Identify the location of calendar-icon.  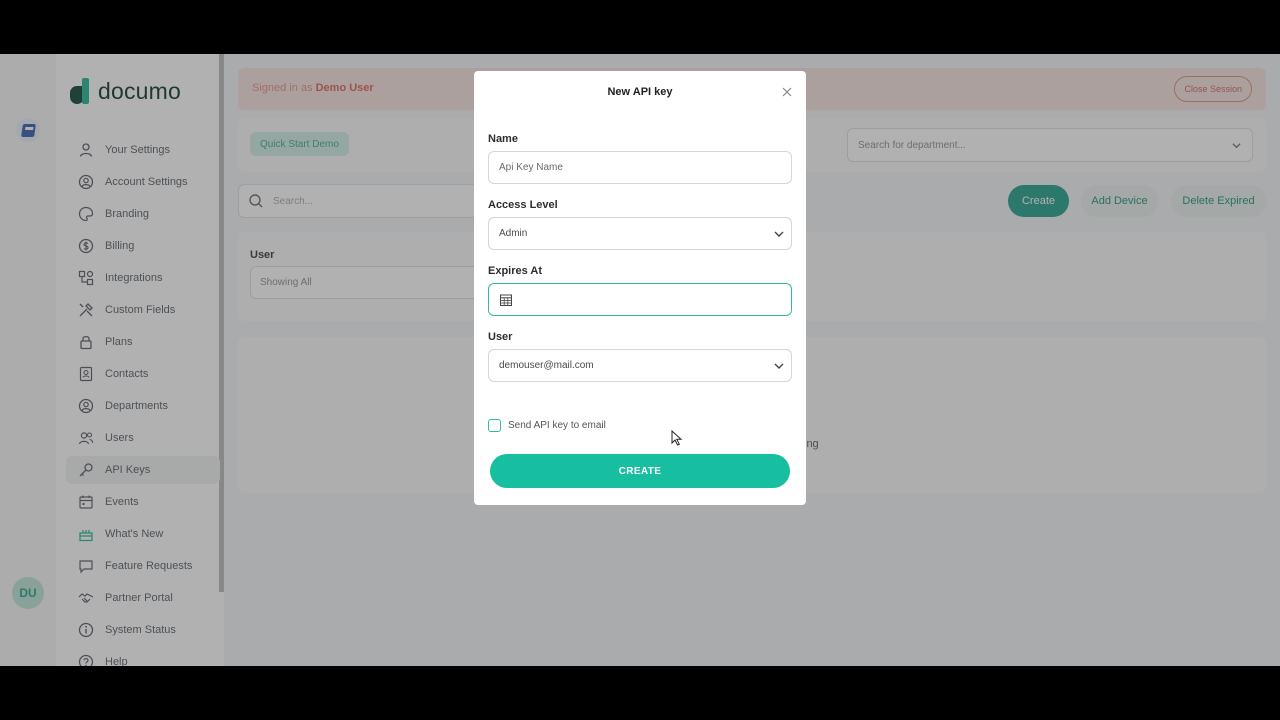
(506, 300).